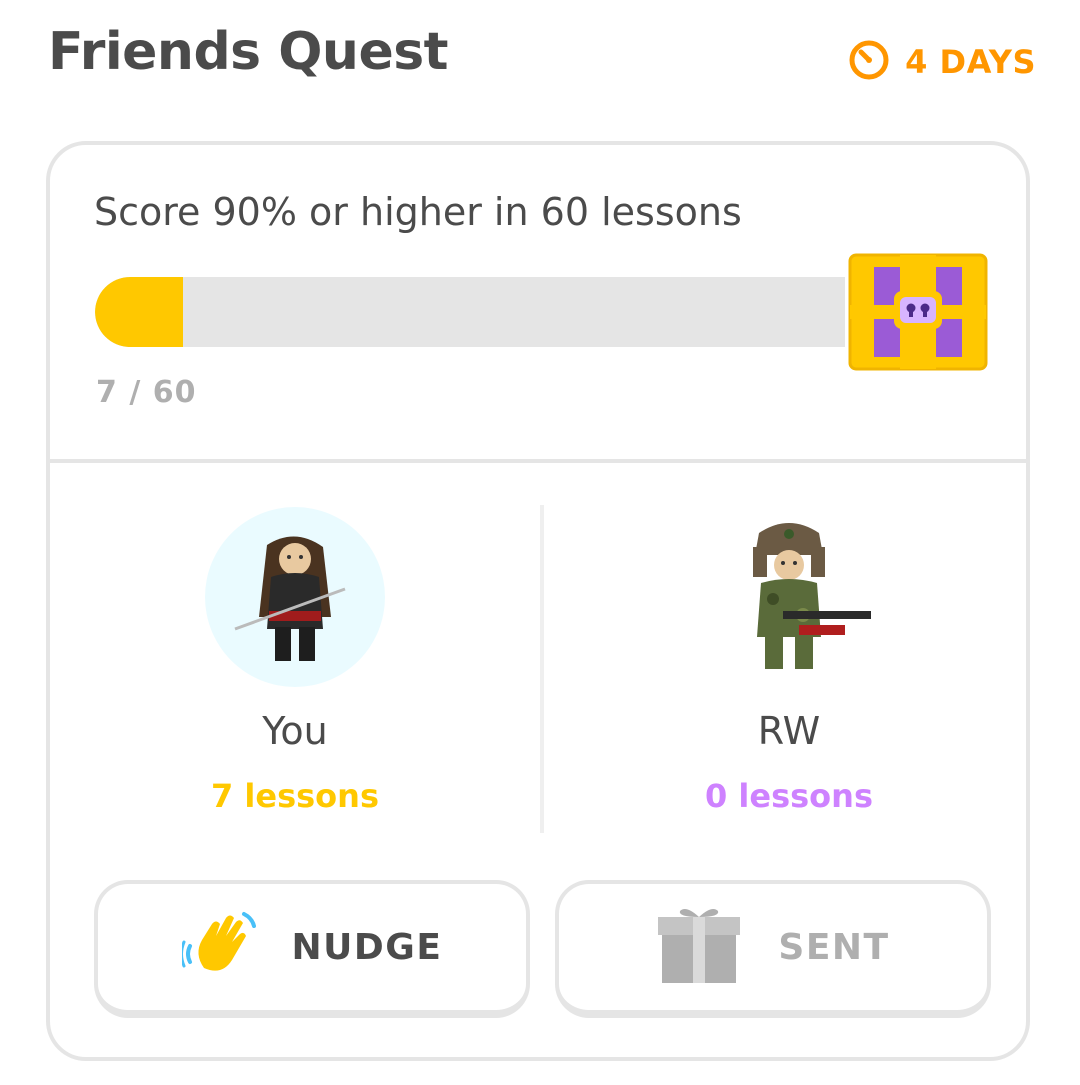 This screenshot has height=1085, width=1080. Describe the element at coordinates (869, 62) in the screenshot. I see `timer-icon` at that location.